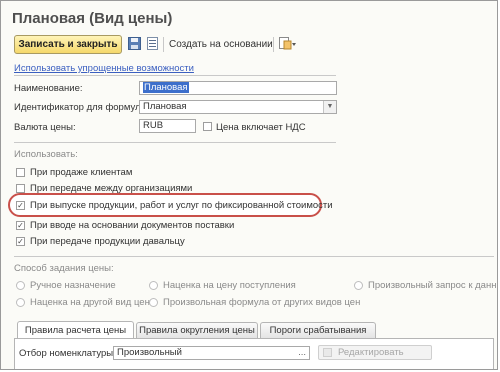 The height and width of the screenshot is (372, 500). What do you see at coordinates (20, 188) in the screenshot?
I see `usage-checkbox-intercompany` at bounding box center [20, 188].